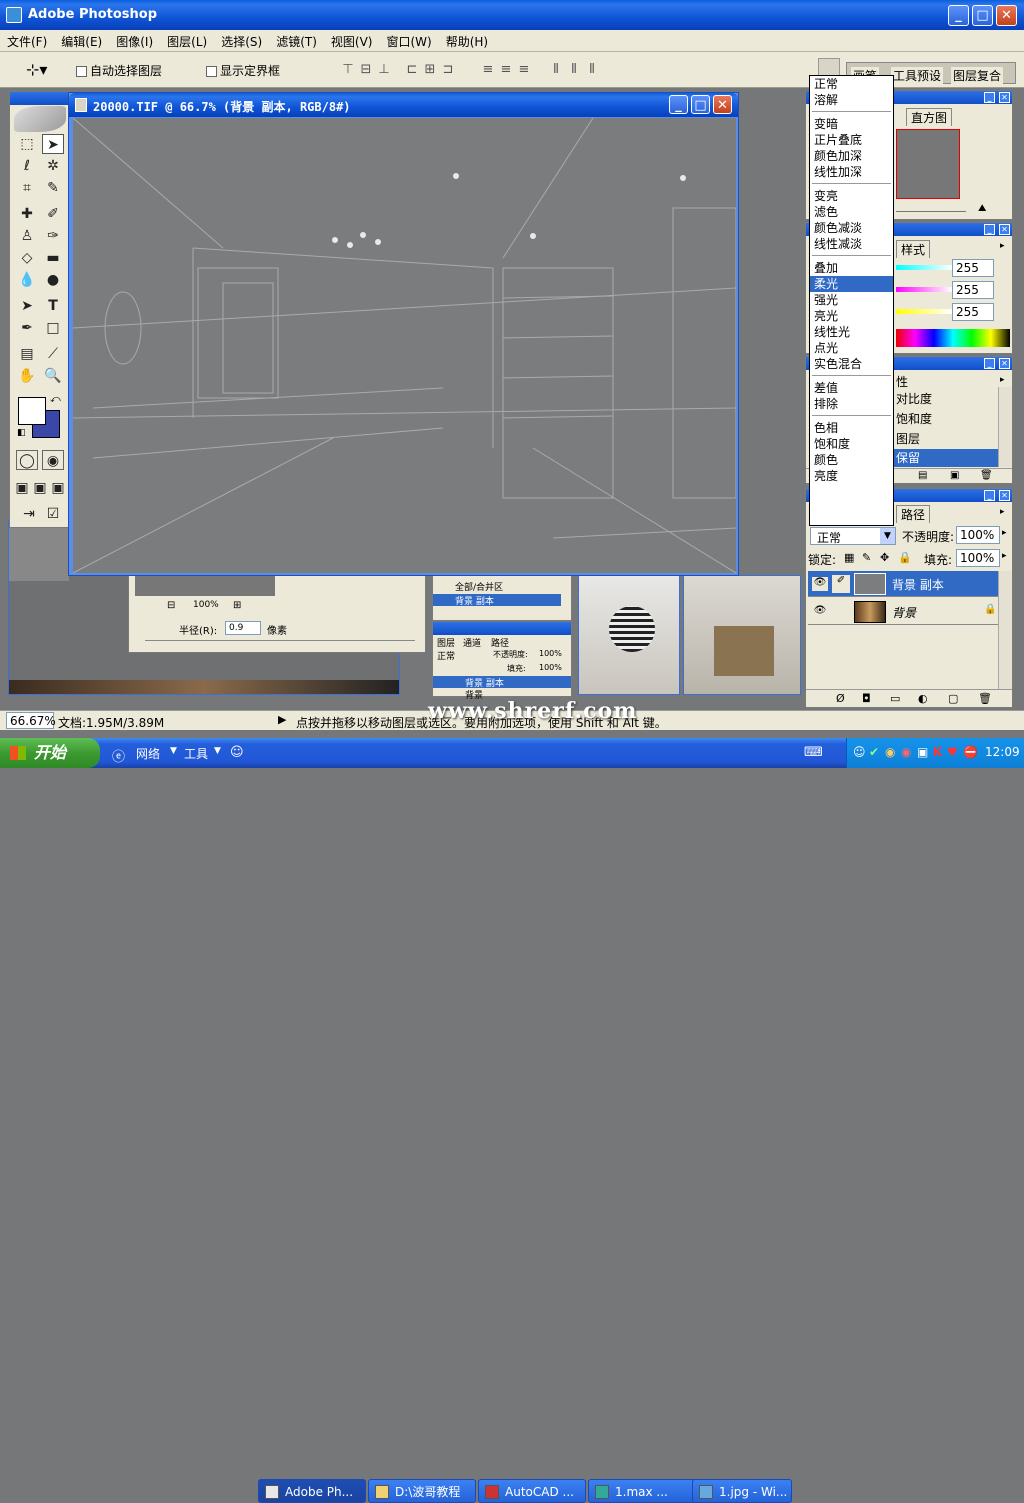 This screenshot has width=1024, height=1503. What do you see at coordinates (924, 311) in the screenshot?
I see `blue-slider` at bounding box center [924, 311].